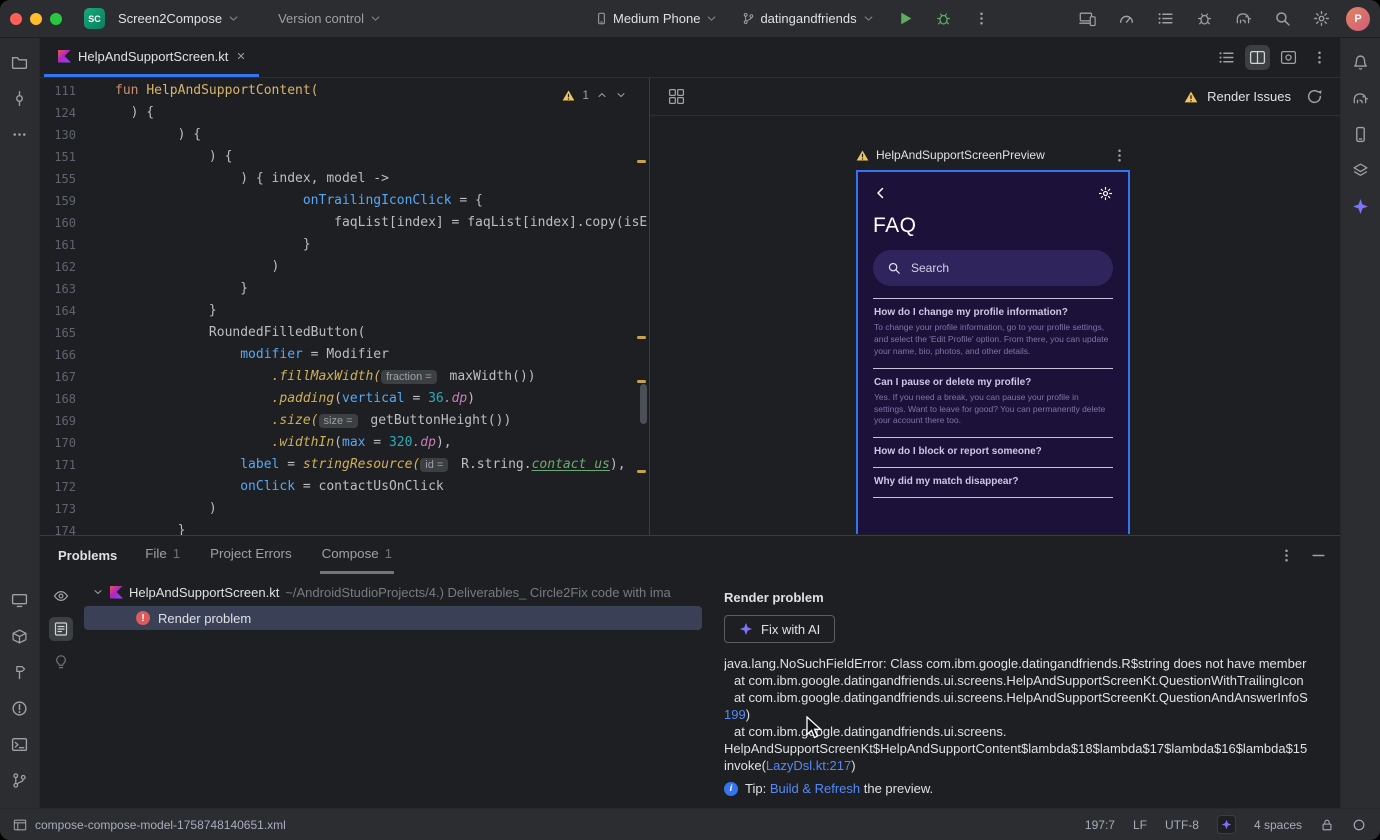 This screenshot has height=840, width=1380. What do you see at coordinates (228, 333) in the screenshot?
I see `code-line-text: RoundedFilledButton(` at bounding box center [228, 333].